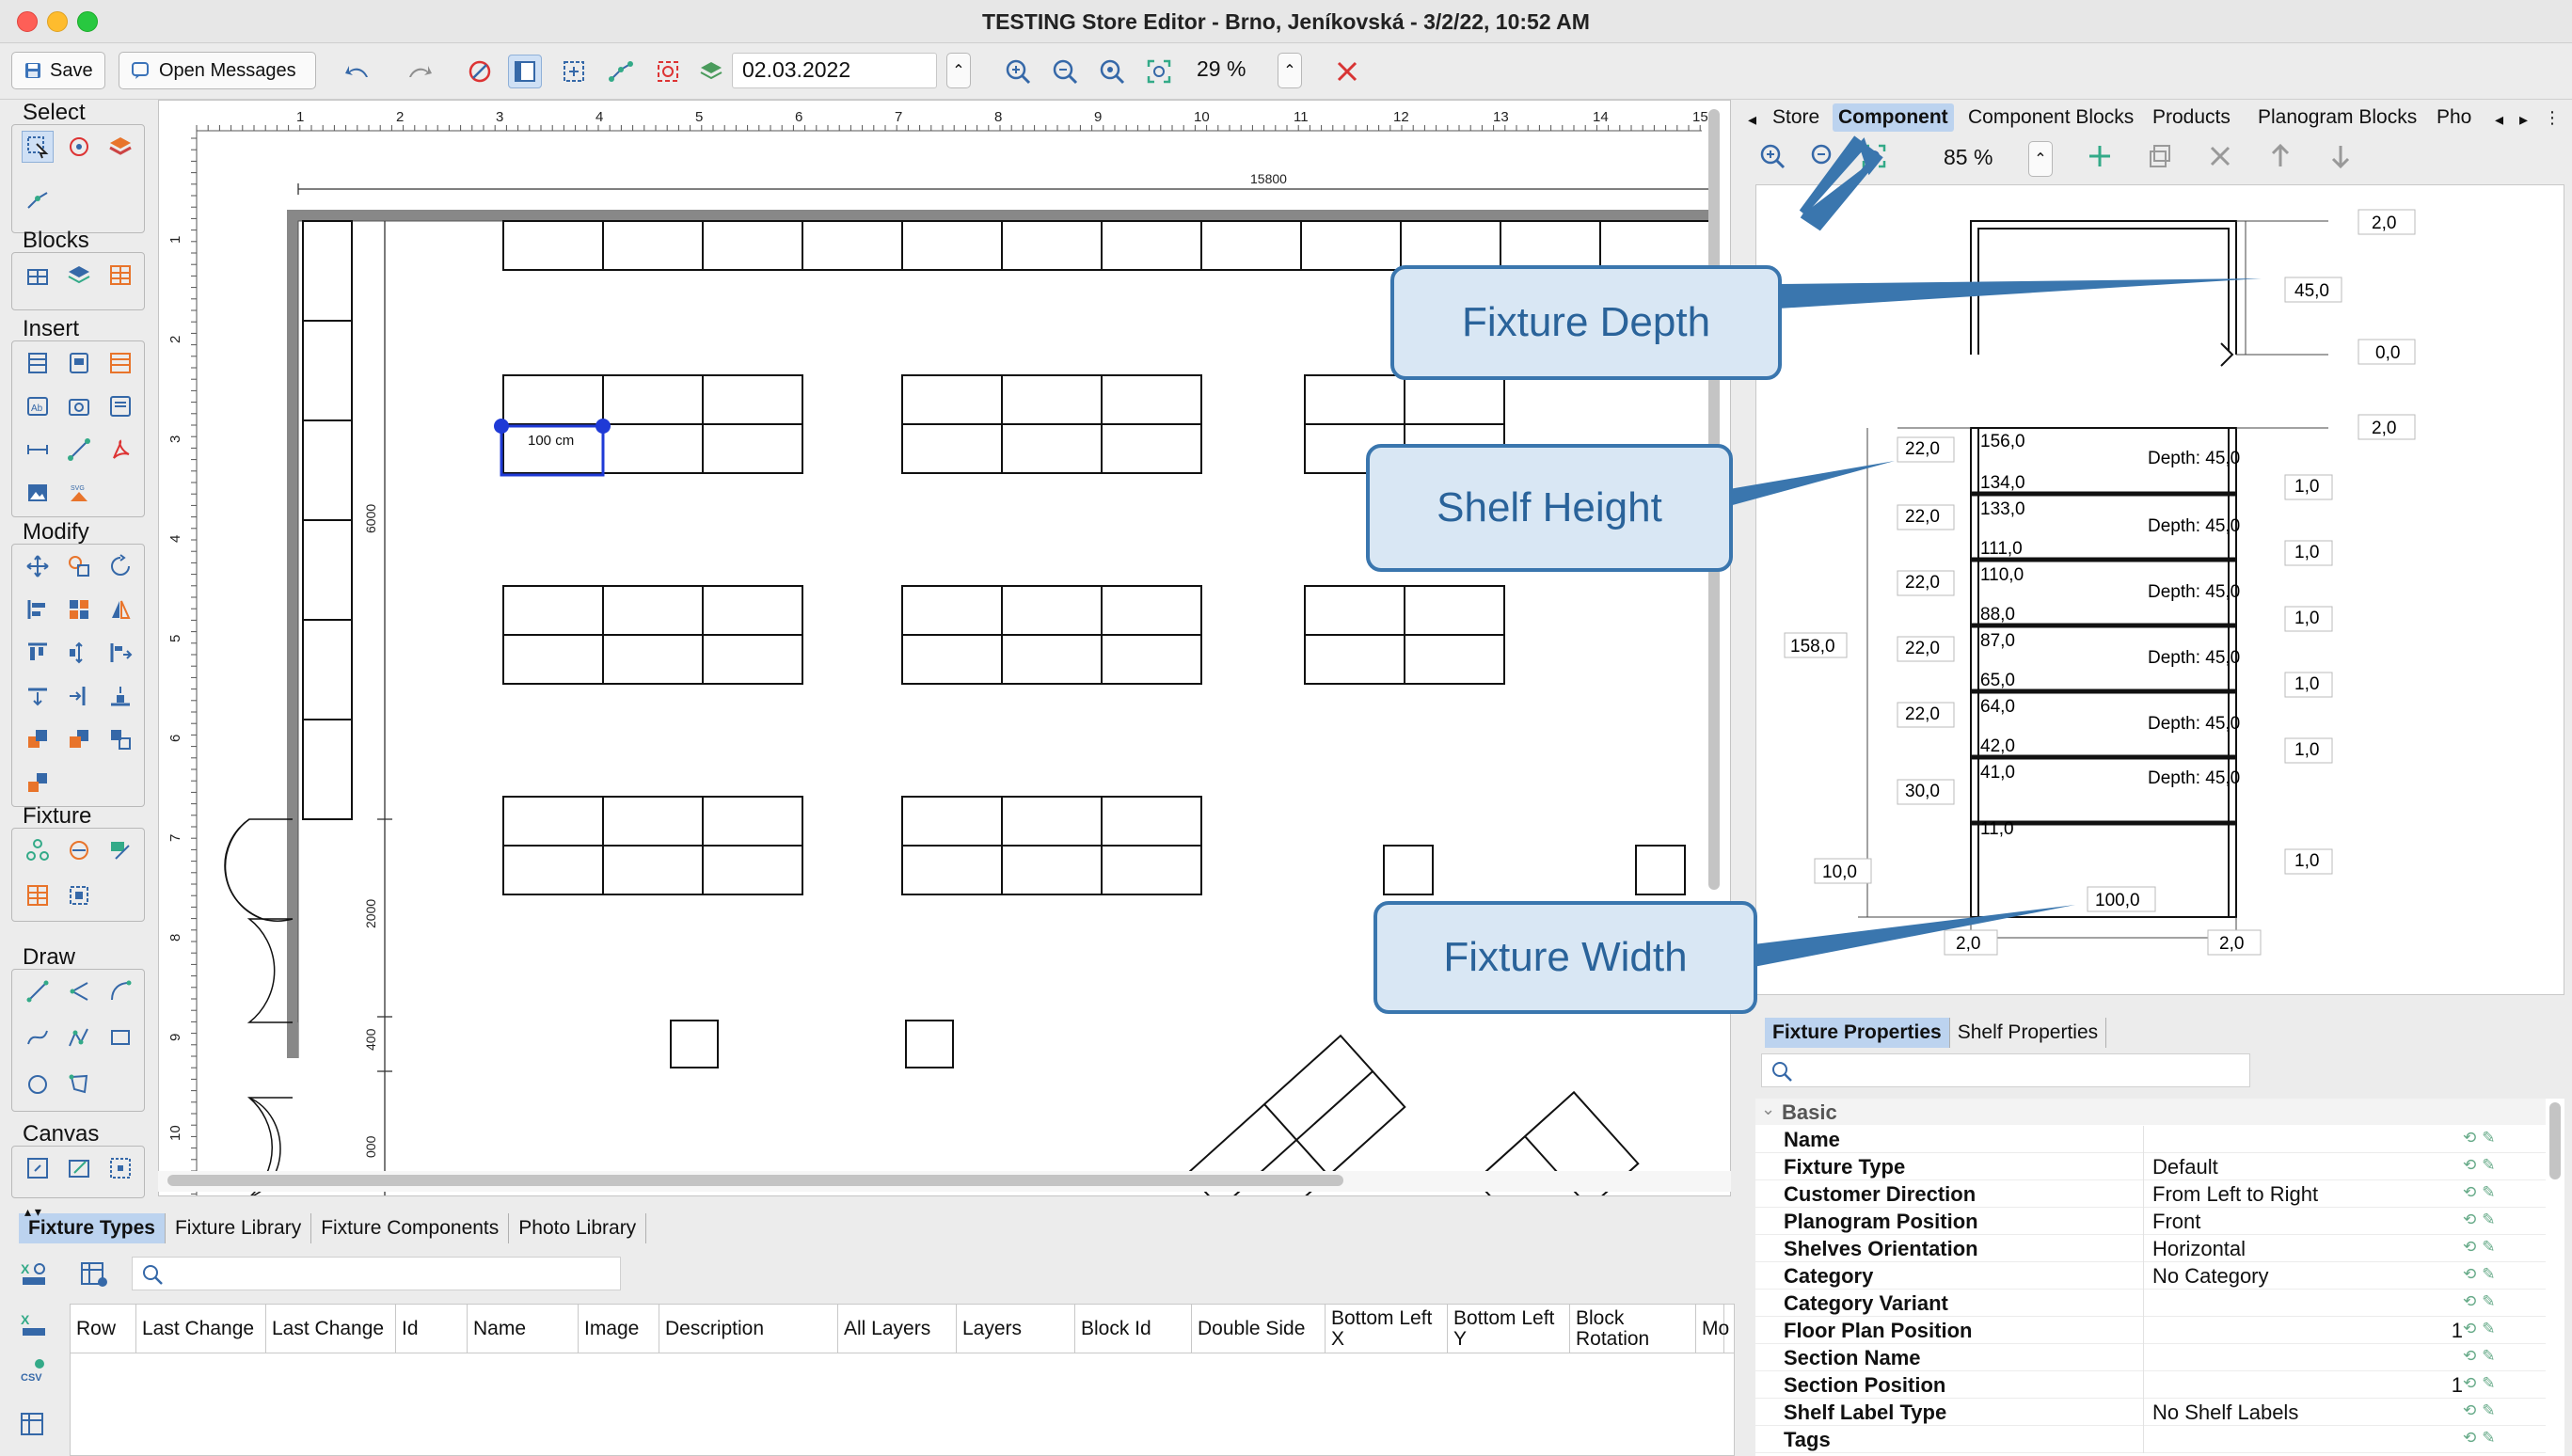 The image size is (2572, 1456). What do you see at coordinates (1970, 159) in the screenshot?
I see `component-zoom-field: 85 %` at bounding box center [1970, 159].